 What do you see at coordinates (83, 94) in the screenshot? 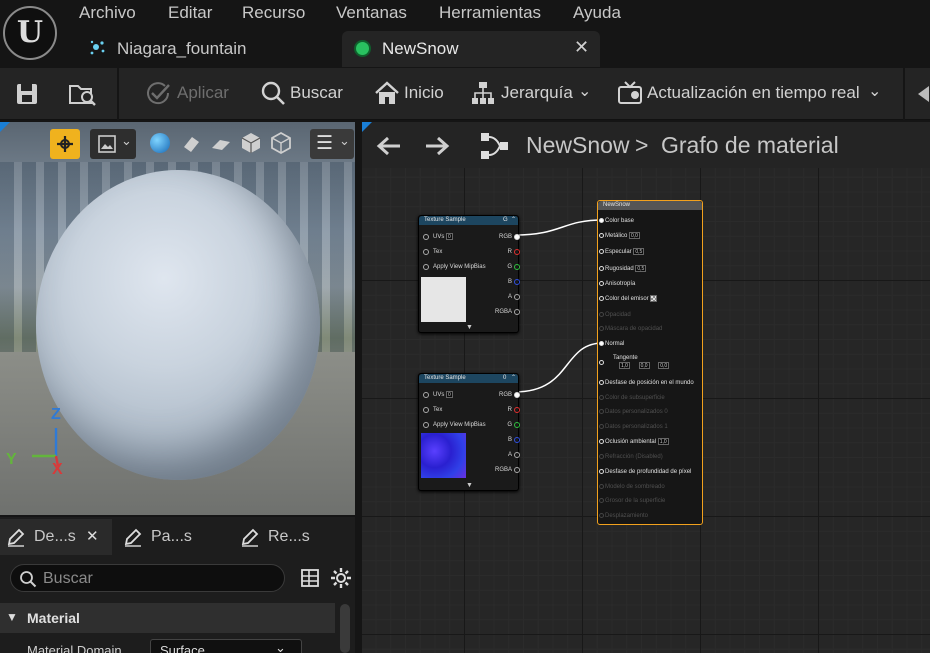
I see `browse-folder-icon` at bounding box center [83, 94].